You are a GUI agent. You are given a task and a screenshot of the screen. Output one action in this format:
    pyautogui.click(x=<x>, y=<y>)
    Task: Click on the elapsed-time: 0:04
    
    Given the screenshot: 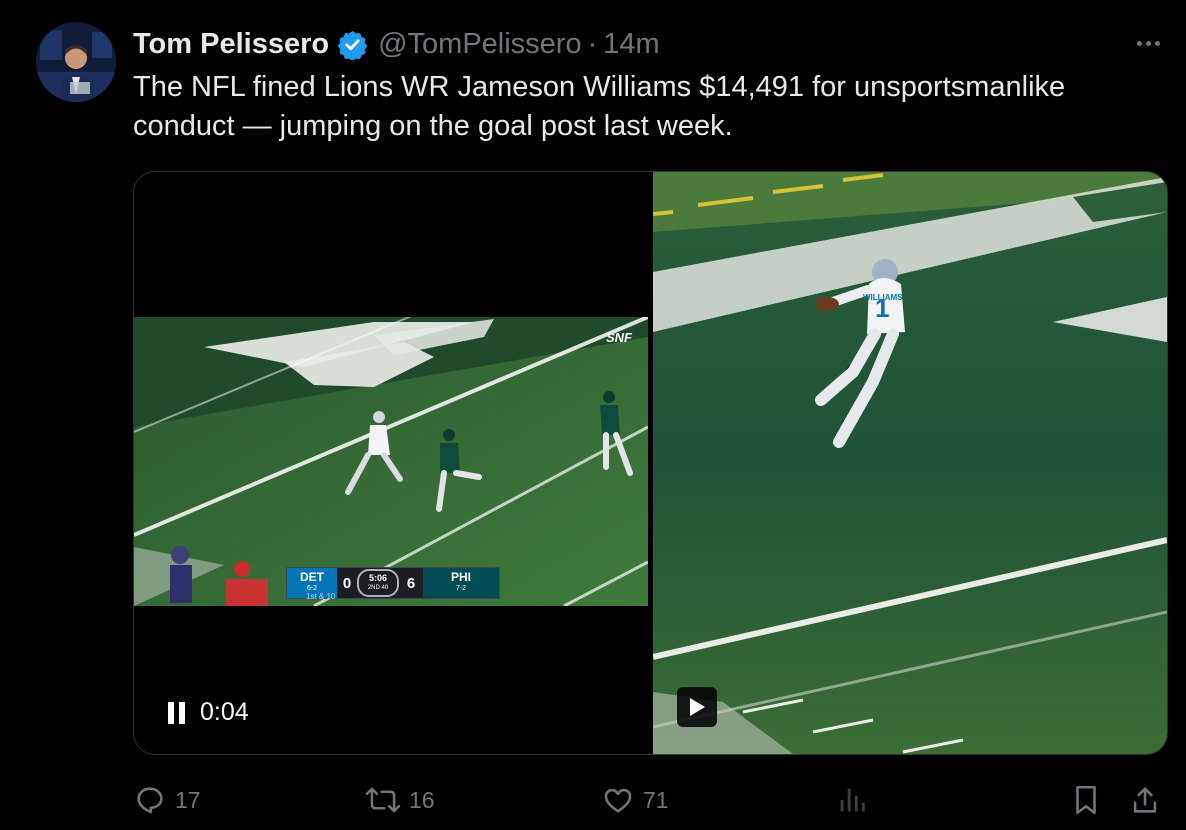 What is the action you would take?
    pyautogui.click(x=224, y=712)
    